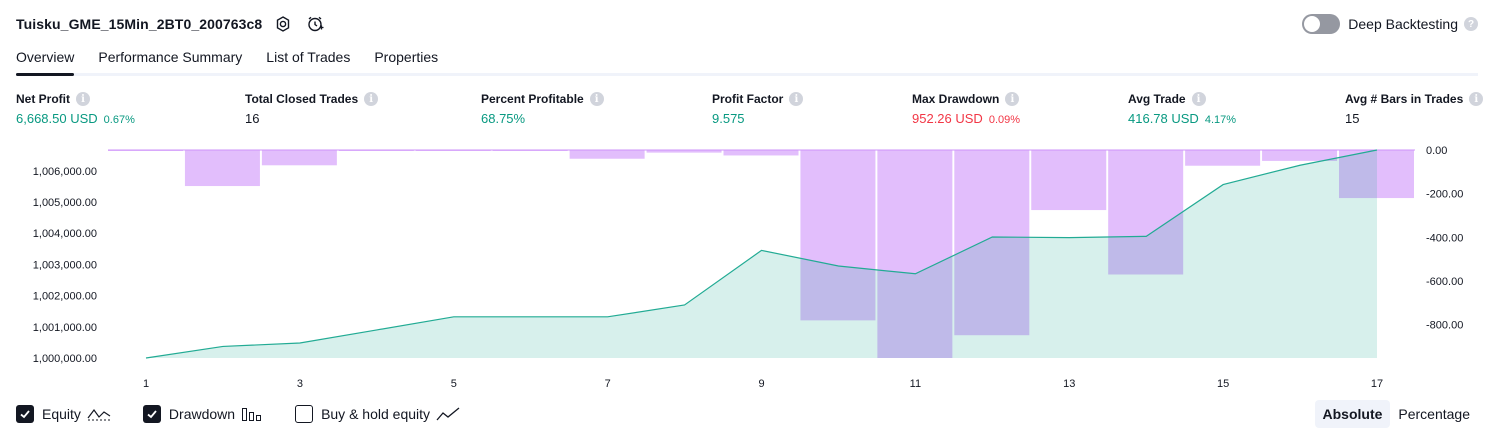  Describe the element at coordinates (1321, 24) in the screenshot. I see `deep-backtesting-toggle` at that location.